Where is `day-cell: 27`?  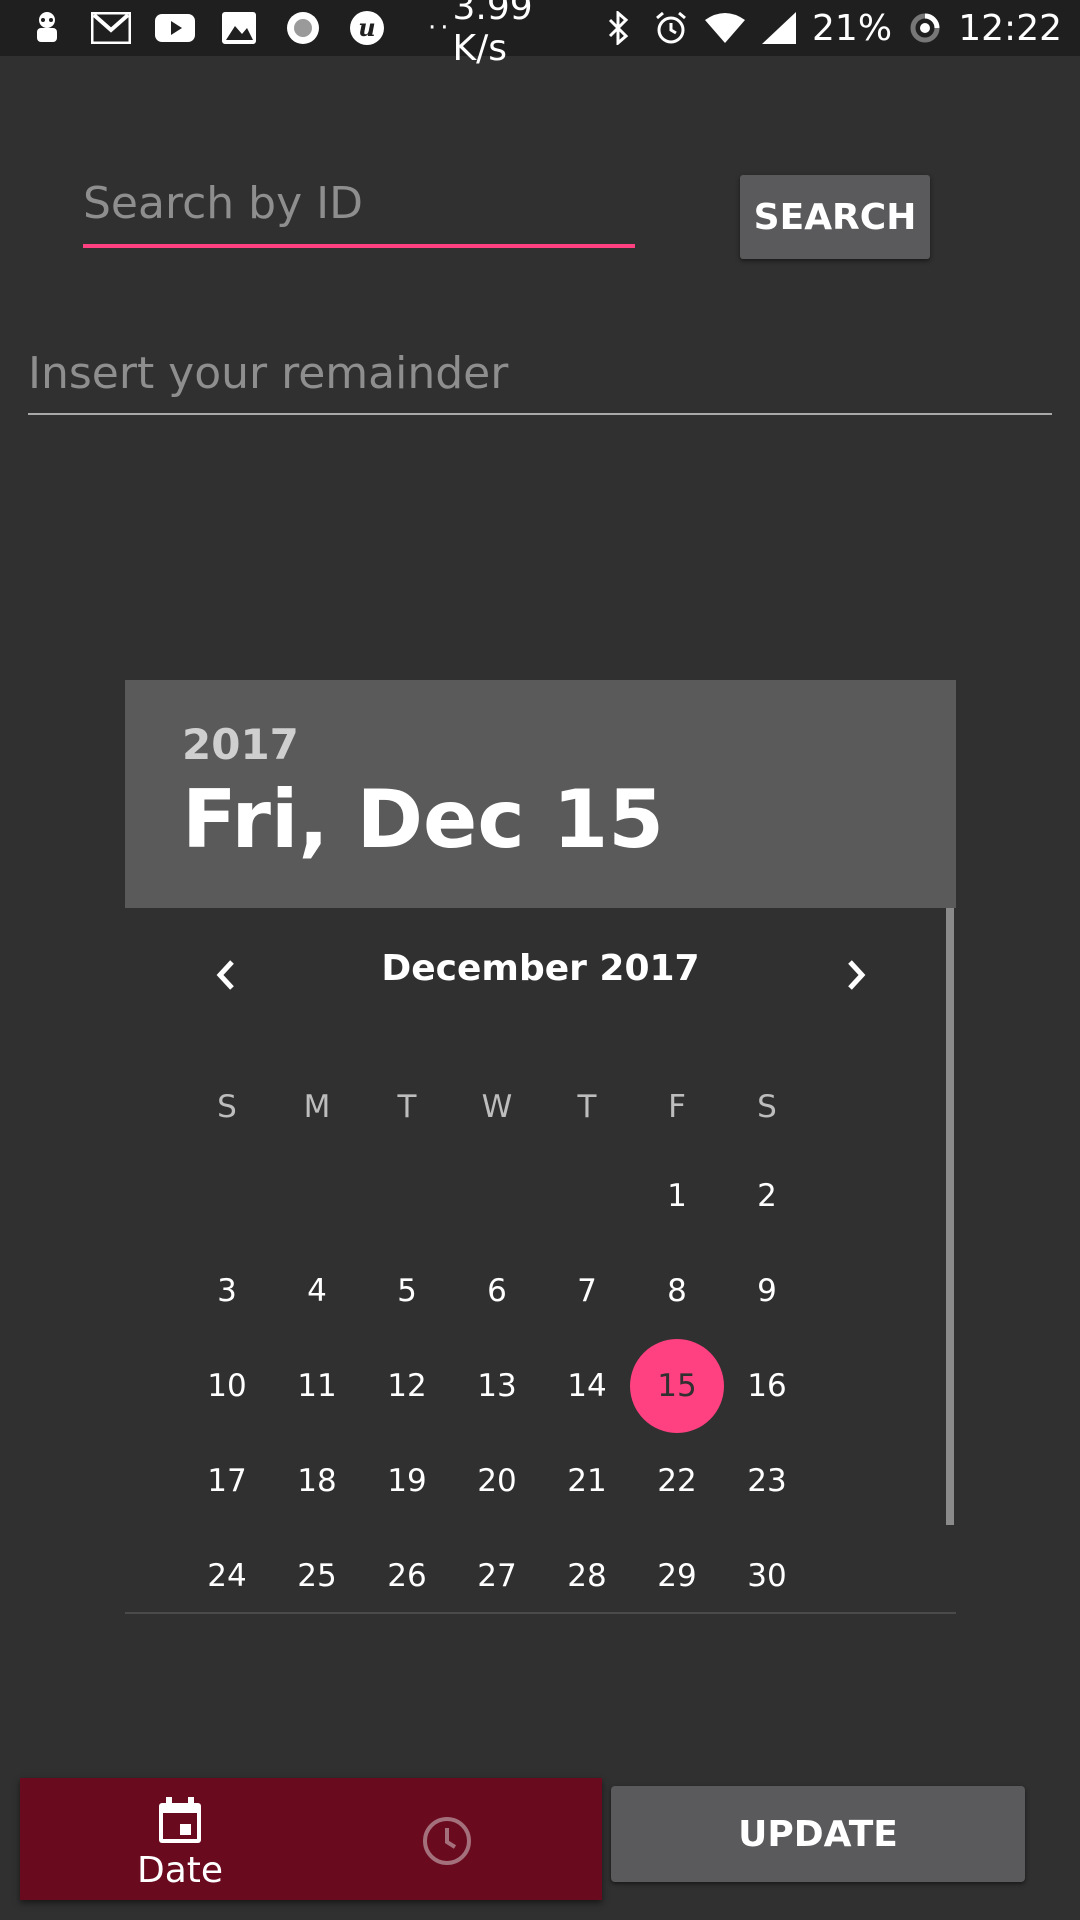 day-cell: 27 is located at coordinates (497, 1576).